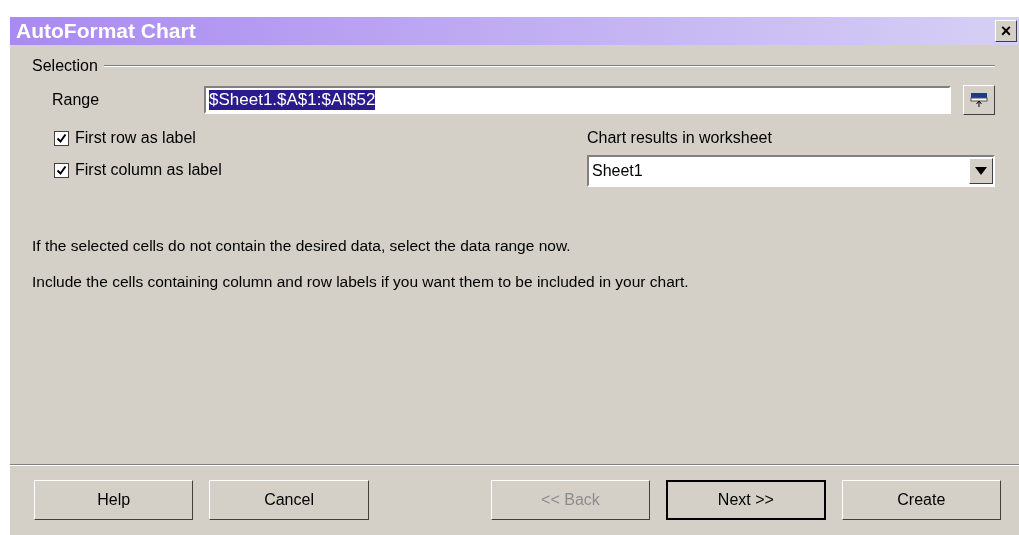 This screenshot has height=535, width=1019. What do you see at coordinates (292, 100) in the screenshot?
I see `field-value: $Sheet1.$A$1:$AI$52` at bounding box center [292, 100].